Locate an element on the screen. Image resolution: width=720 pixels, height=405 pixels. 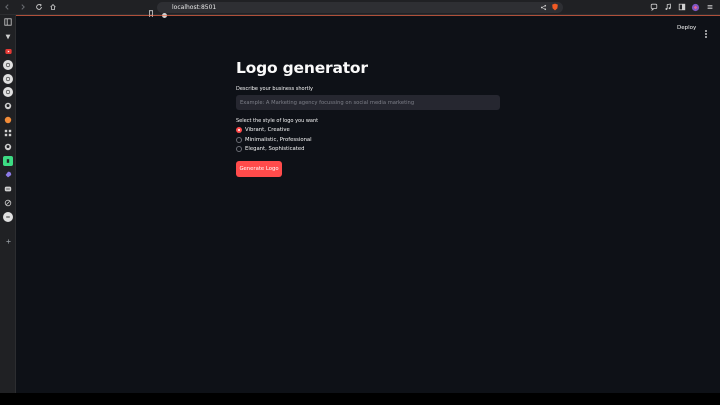
loading-accent-line is located at coordinates (368, 15).